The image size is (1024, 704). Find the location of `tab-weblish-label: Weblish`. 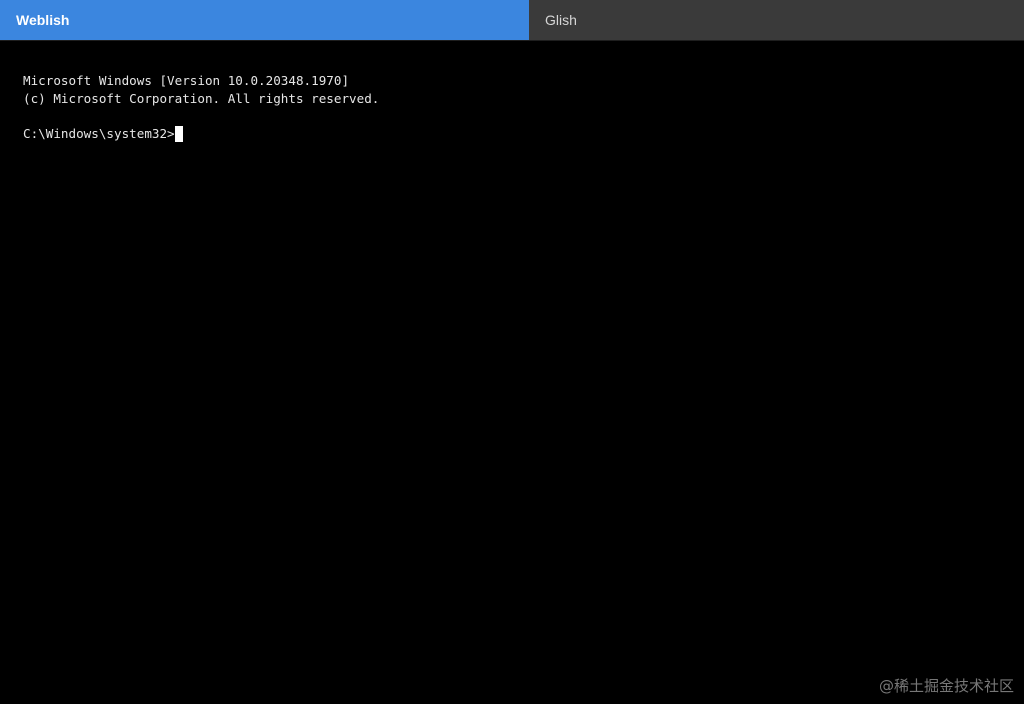

tab-weblish-label: Weblish is located at coordinates (43, 20).